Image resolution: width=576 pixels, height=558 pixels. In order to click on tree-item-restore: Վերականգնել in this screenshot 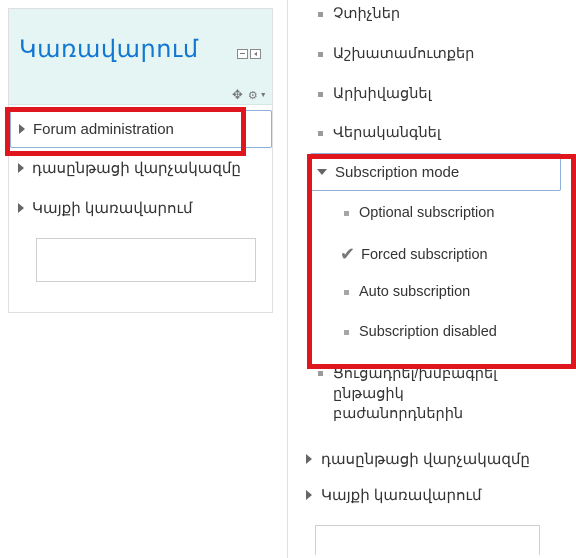, I will do `click(379, 133)`.